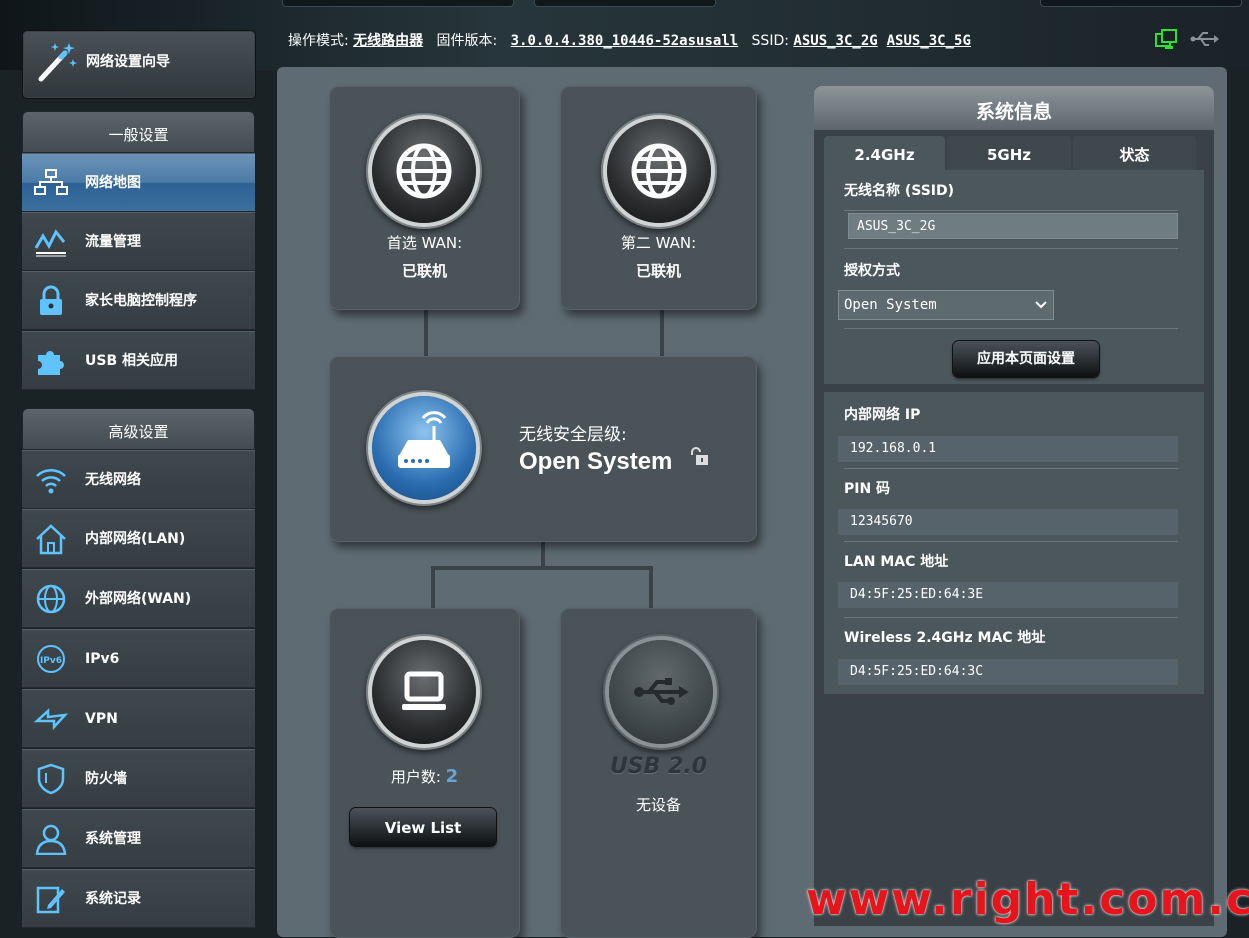 The width and height of the screenshot is (1249, 938). I want to click on system-info-title: 系统信息, so click(1014, 108).